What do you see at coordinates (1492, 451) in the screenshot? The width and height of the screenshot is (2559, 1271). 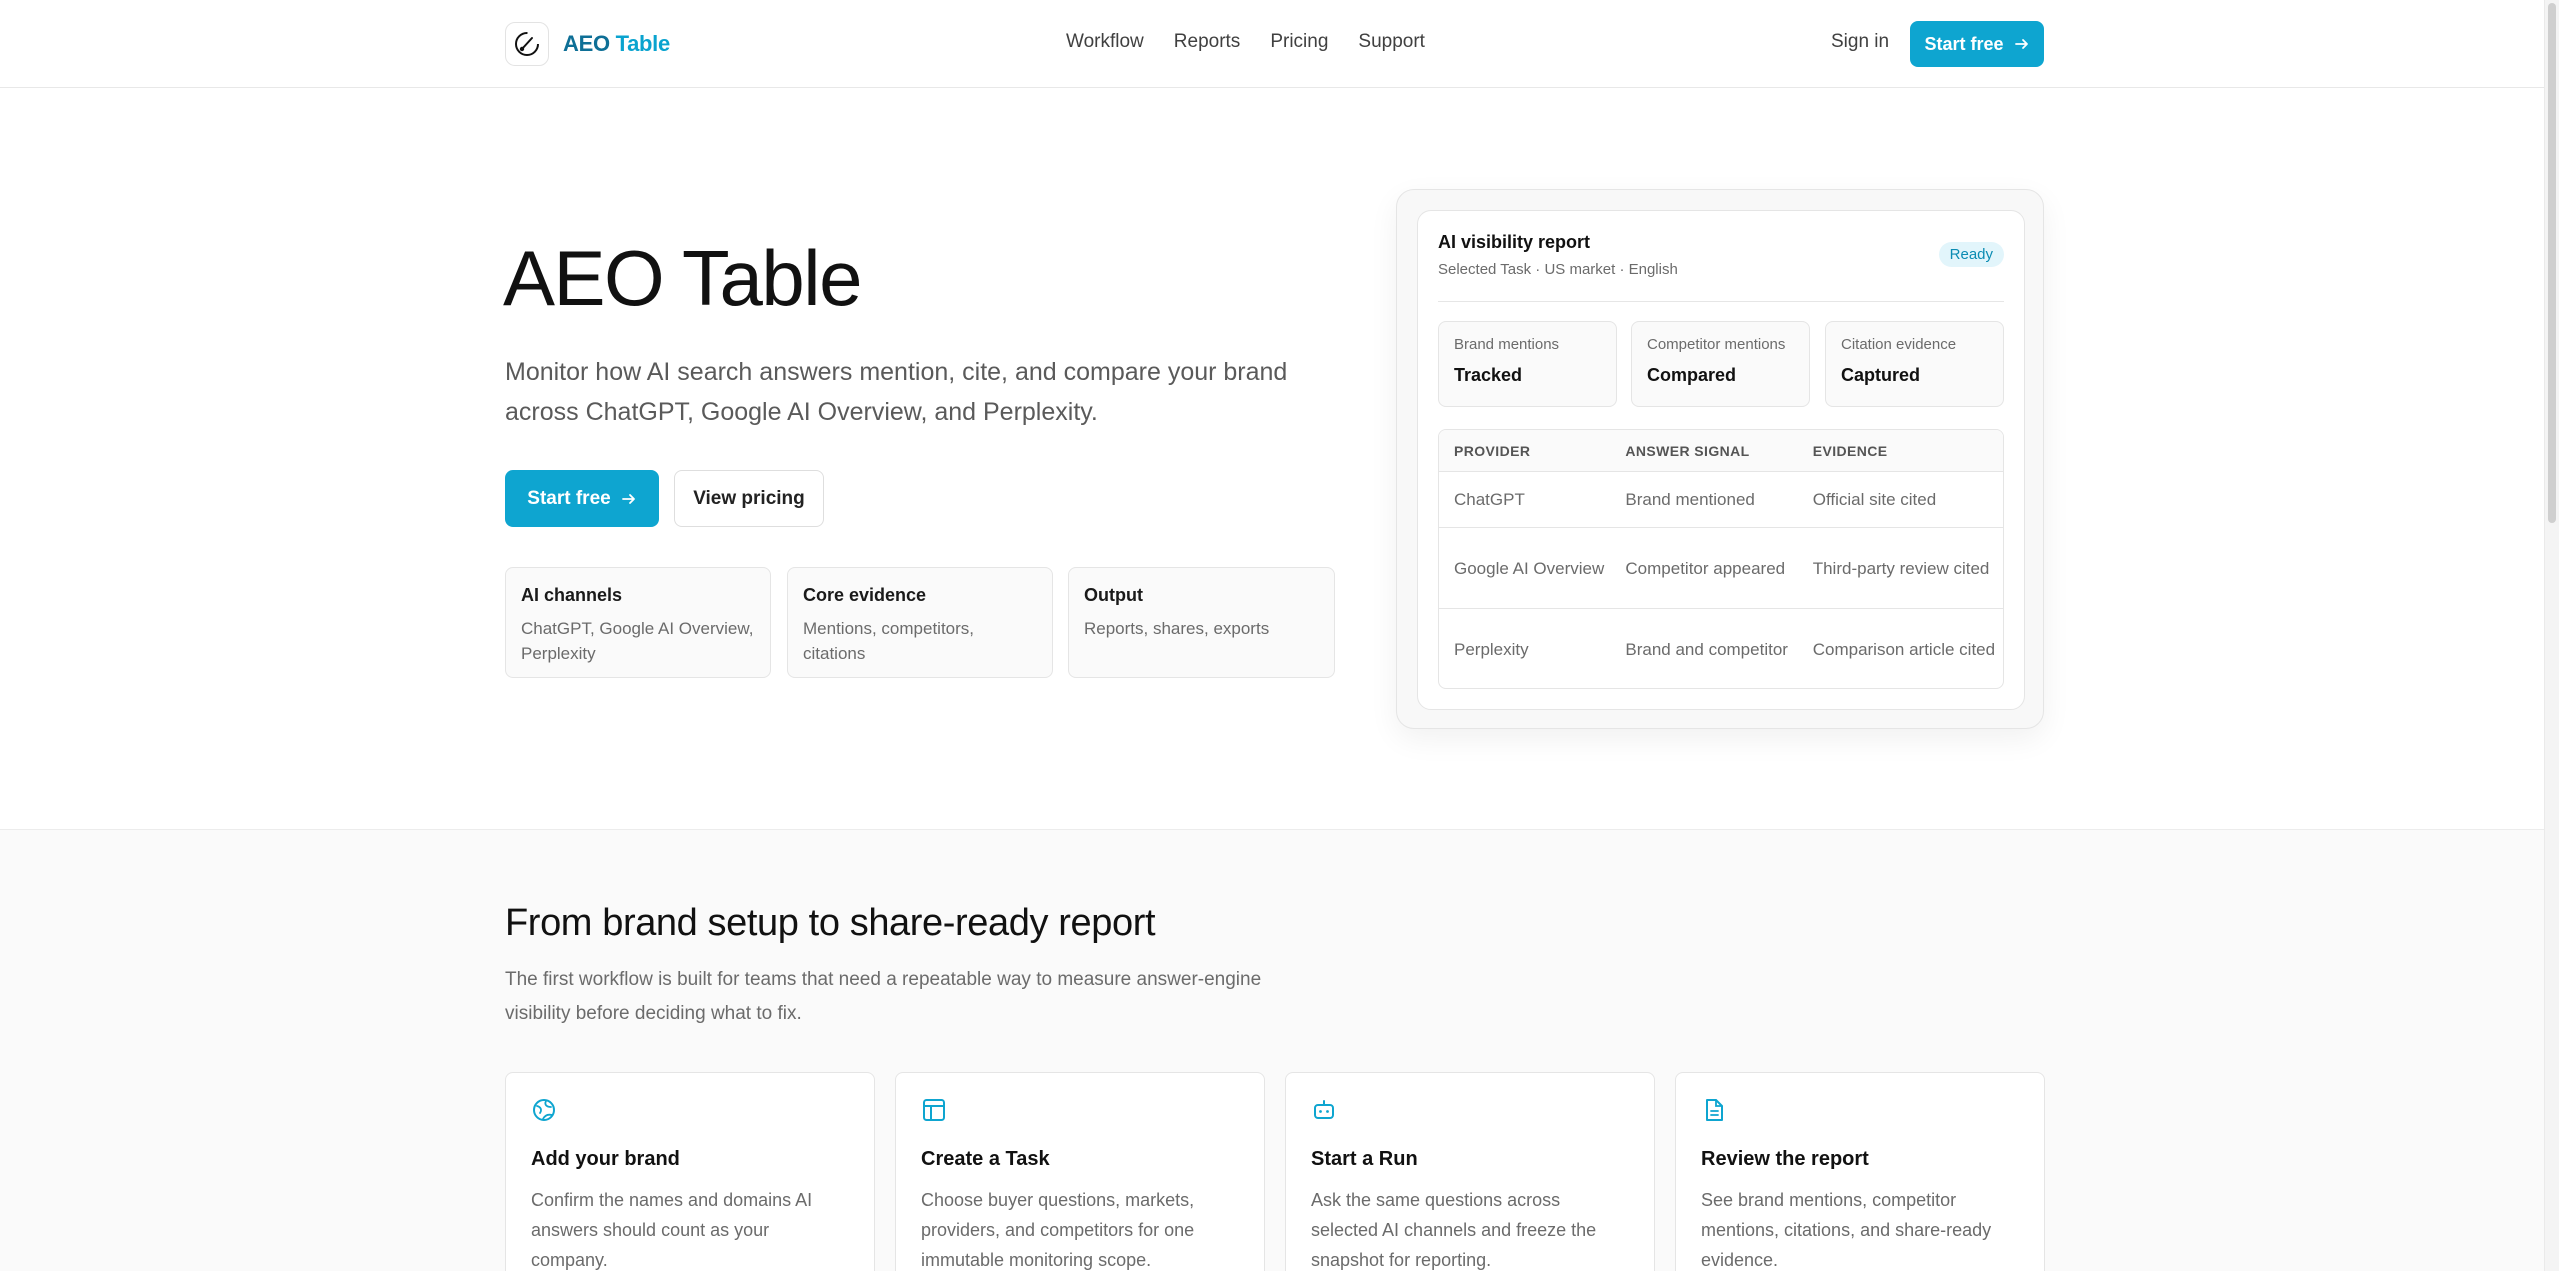 I see `column-header-provider: PROVIDER` at bounding box center [1492, 451].